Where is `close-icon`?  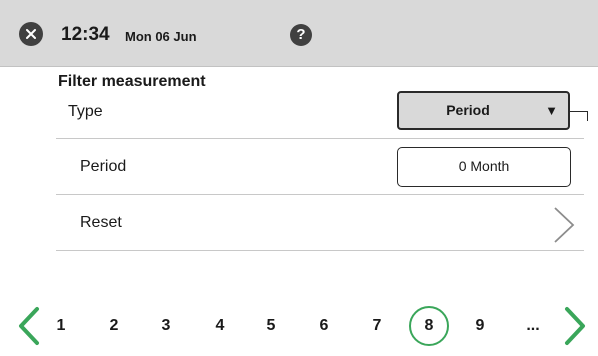
close-icon is located at coordinates (31, 34).